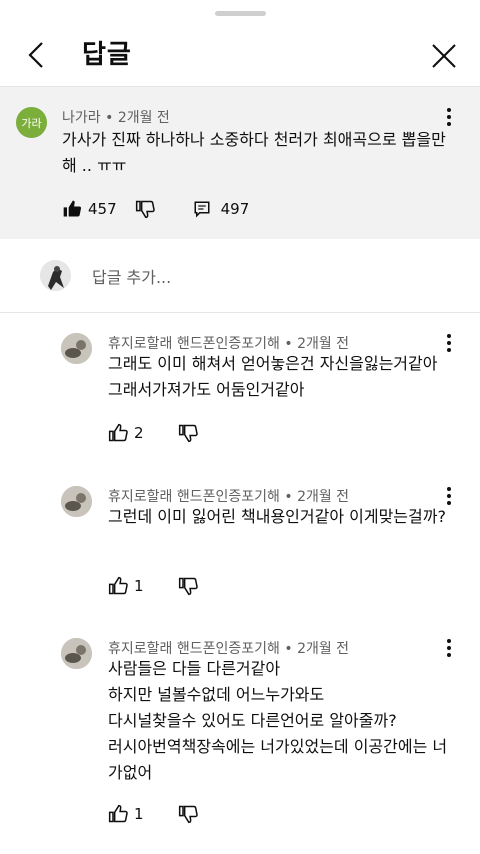 The height and width of the screenshot is (854, 480). What do you see at coordinates (155, 209) in the screenshot?
I see `comment-actions: 457 497` at bounding box center [155, 209].